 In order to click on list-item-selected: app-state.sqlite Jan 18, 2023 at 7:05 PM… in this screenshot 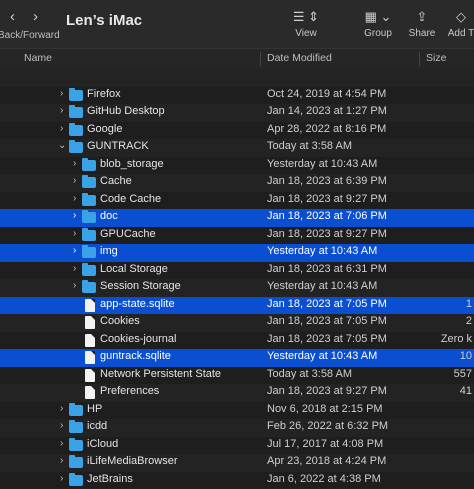, I will do `click(237, 306)`.